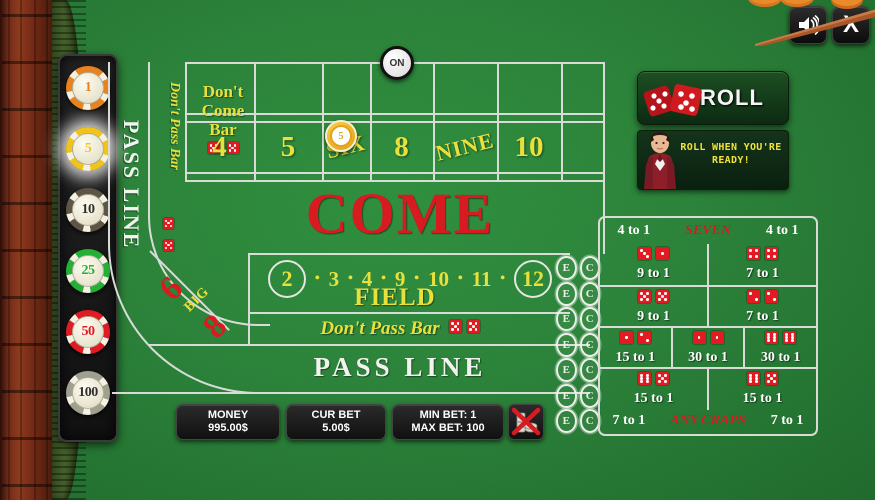  I want to click on point-box-5: 5, so click(288, 147).